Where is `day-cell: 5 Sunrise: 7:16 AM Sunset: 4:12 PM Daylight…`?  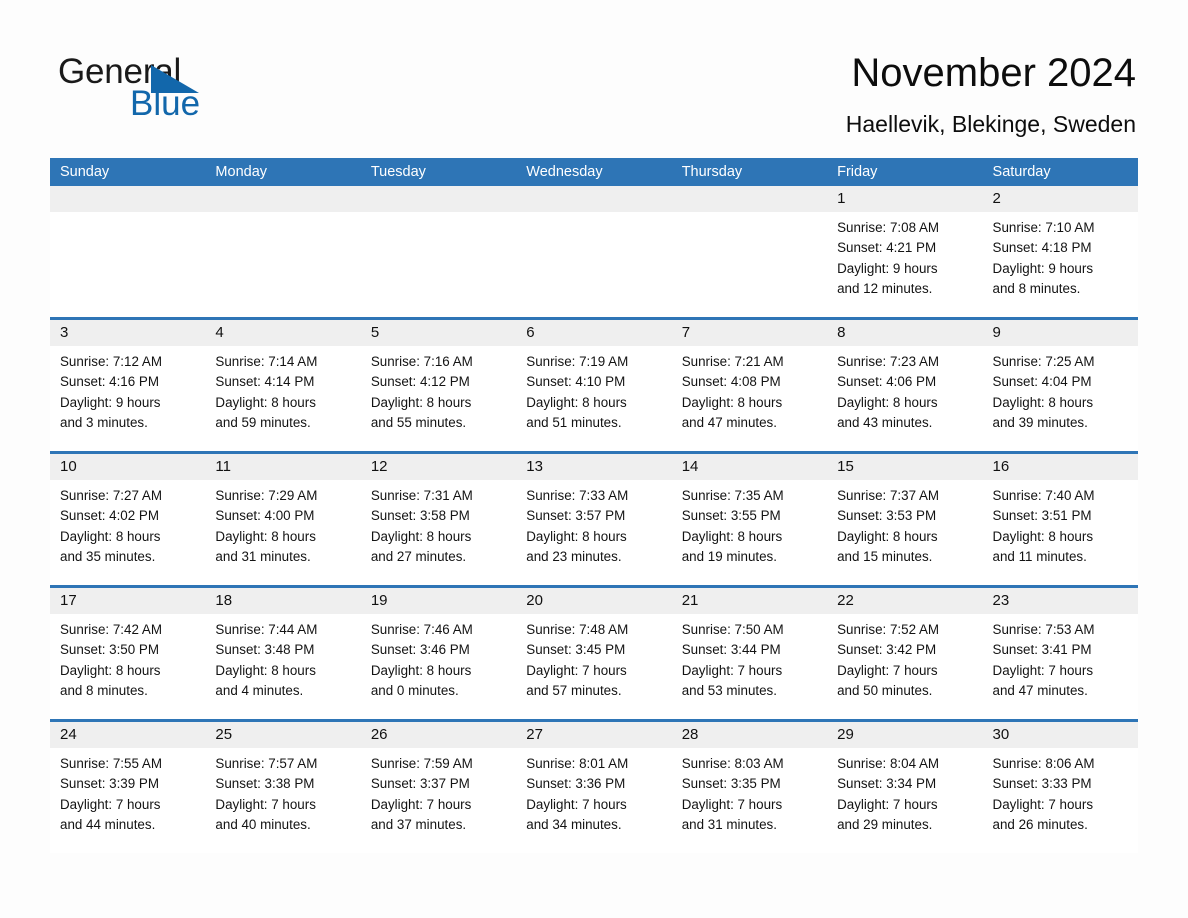
day-cell: 5 Sunrise: 7:16 AM Sunset: 4:12 PM Daylight… is located at coordinates (438, 385).